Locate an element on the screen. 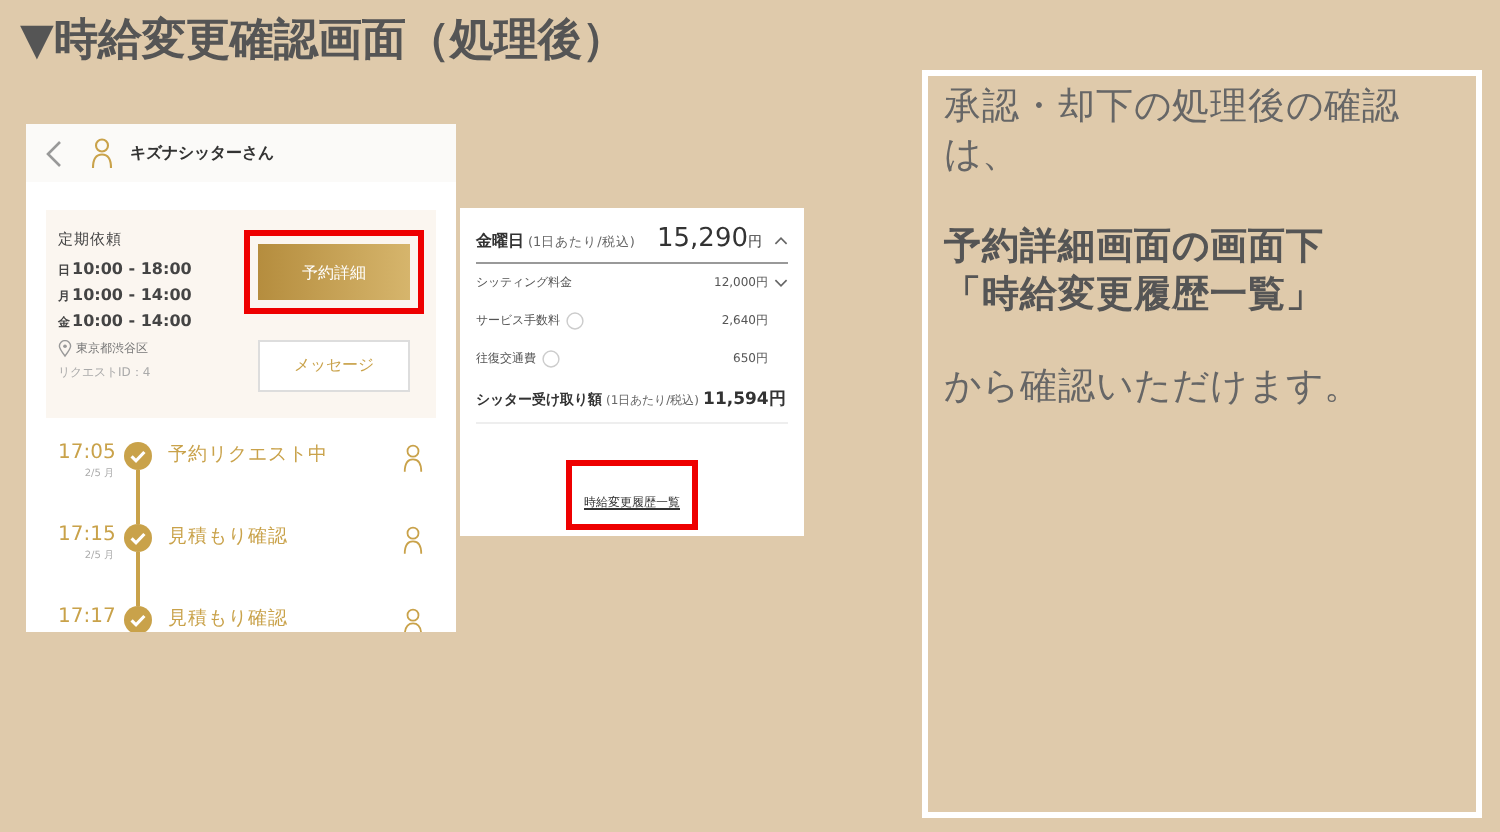 This screenshot has height=832, width=1500. collapse-icon is located at coordinates (781, 241).